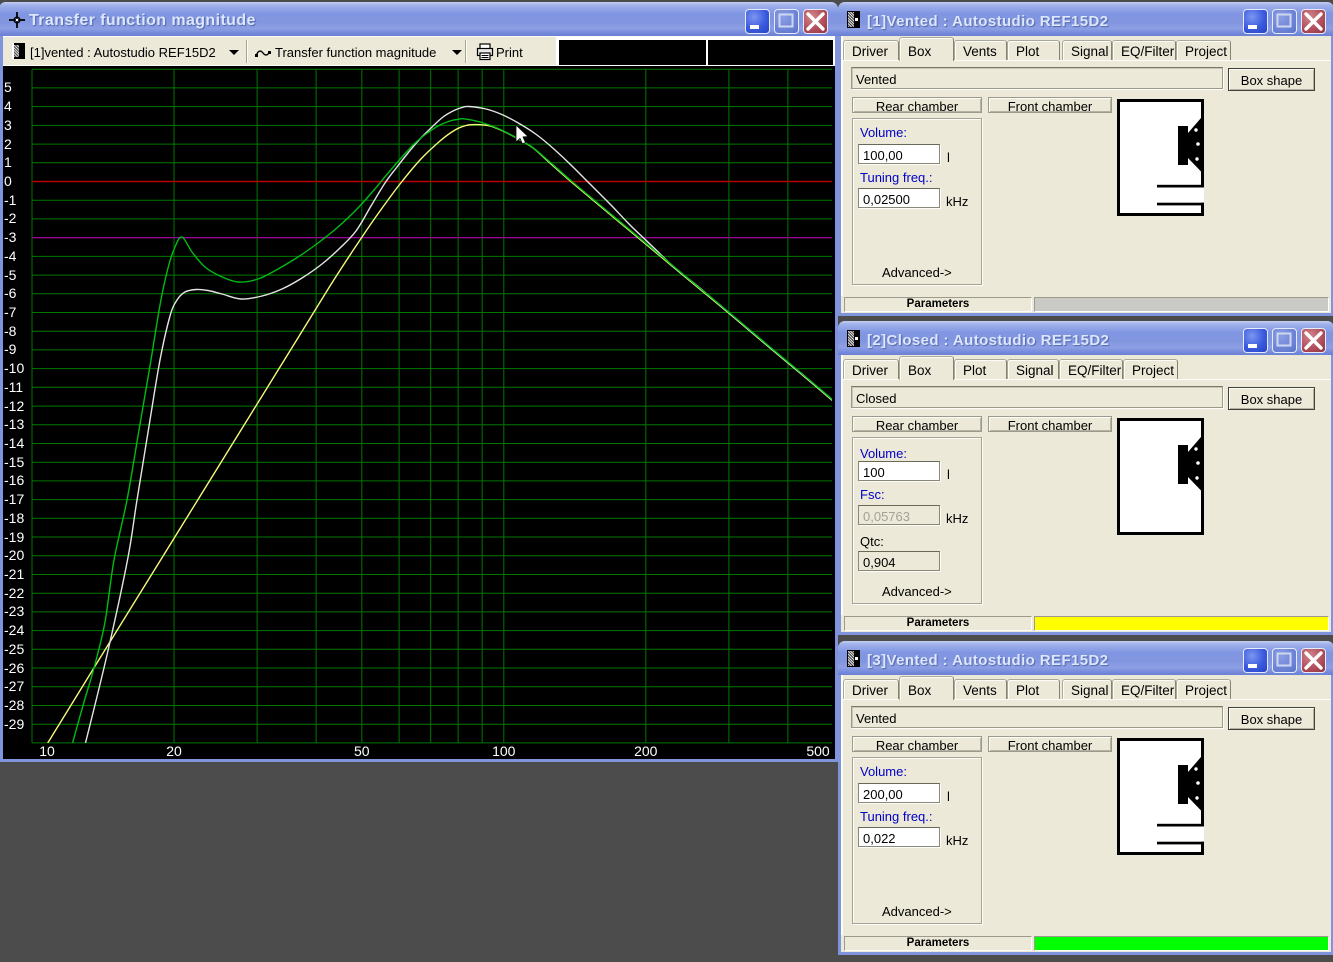  Describe the element at coordinates (8, 106) in the screenshot. I see `svg-text: 4` at that location.